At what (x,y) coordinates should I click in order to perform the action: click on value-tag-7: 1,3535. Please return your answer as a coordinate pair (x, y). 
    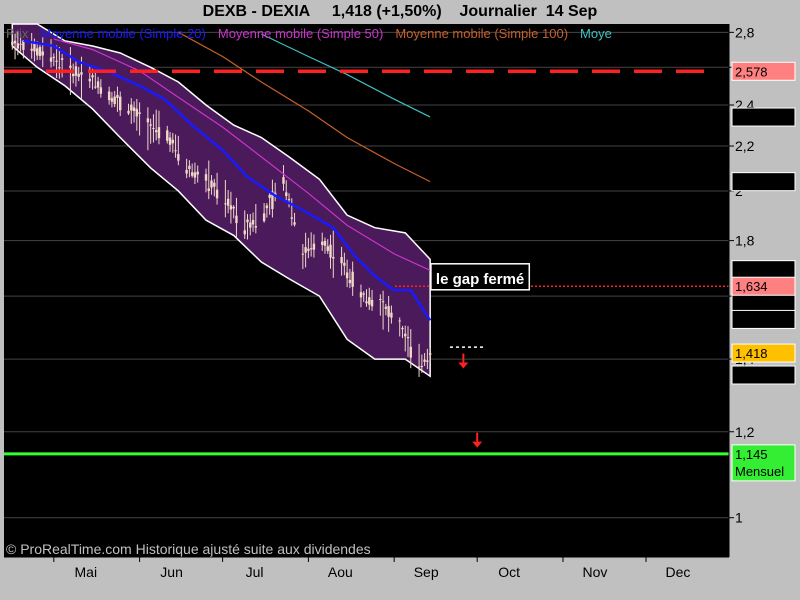
    Looking at the image, I should click on (763, 375).